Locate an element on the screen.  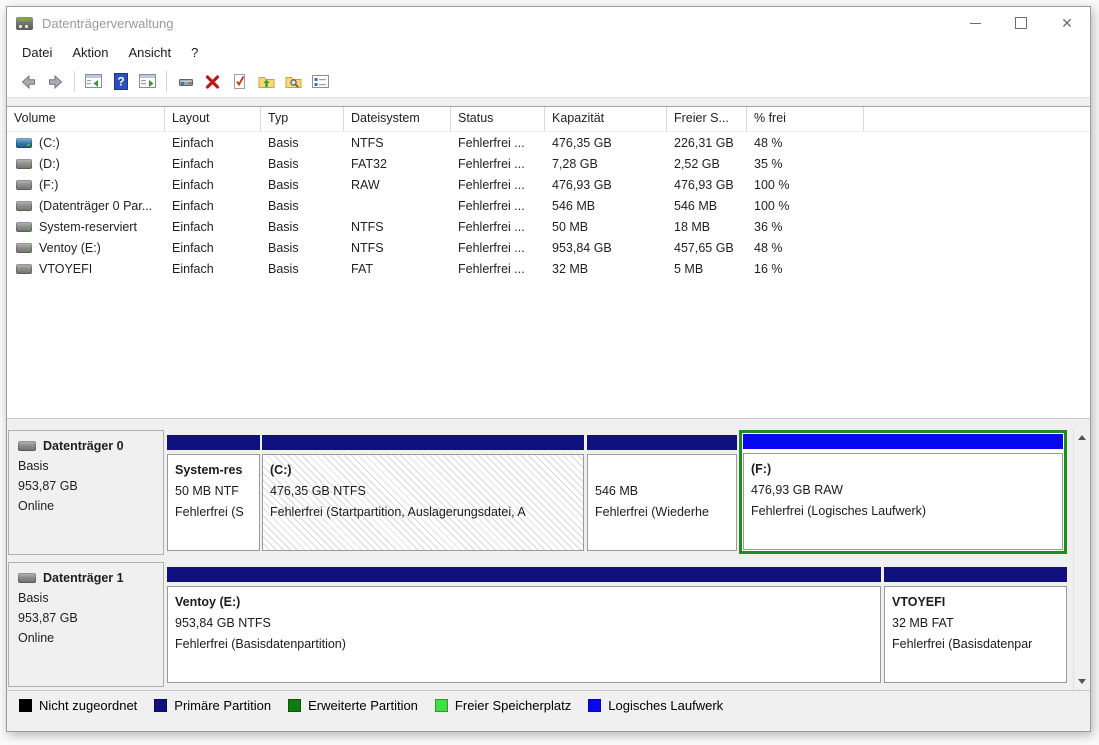
delete-button is located at coordinates (212, 81).